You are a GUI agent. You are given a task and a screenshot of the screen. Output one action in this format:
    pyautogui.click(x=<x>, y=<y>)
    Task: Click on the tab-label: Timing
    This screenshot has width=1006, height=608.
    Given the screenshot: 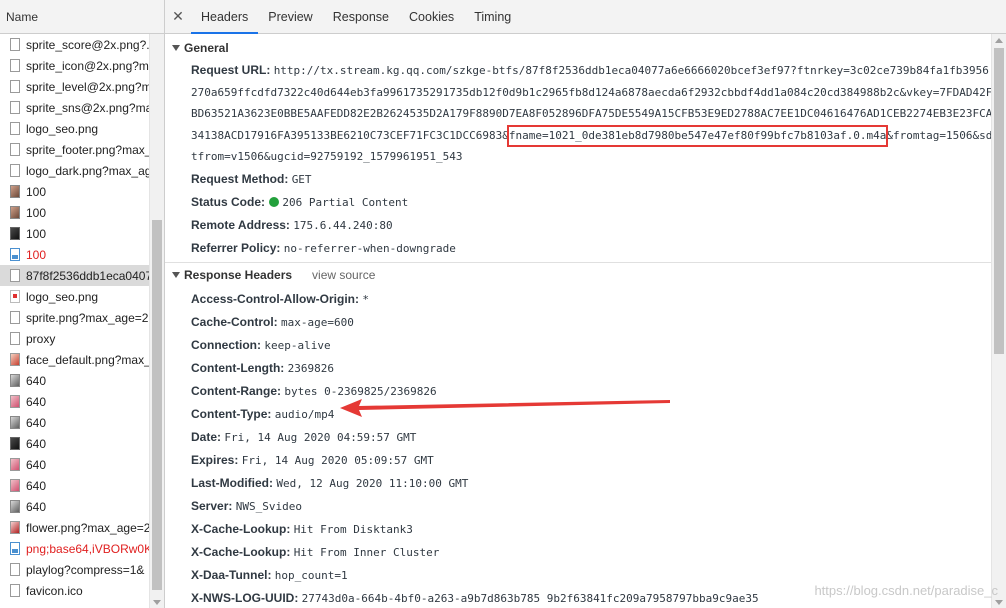 What is the action you would take?
    pyautogui.click(x=493, y=16)
    